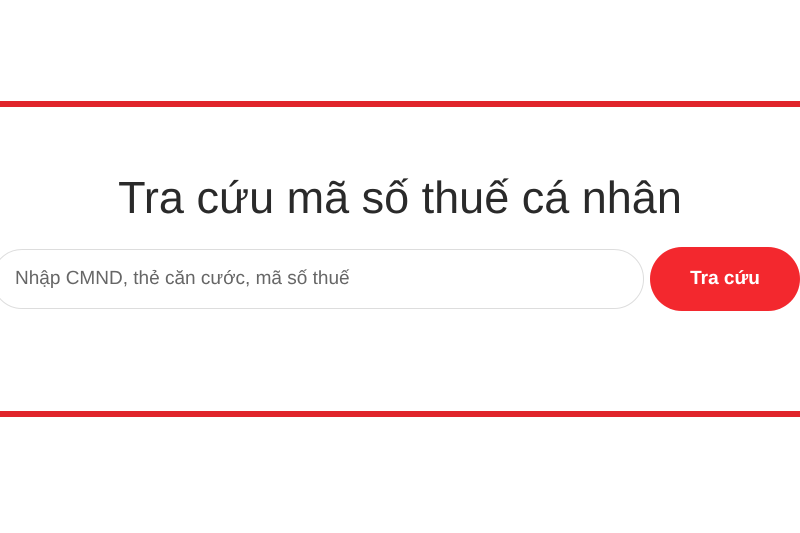 The width and height of the screenshot is (800, 533). I want to click on search-button: Tra cứu, so click(725, 279).